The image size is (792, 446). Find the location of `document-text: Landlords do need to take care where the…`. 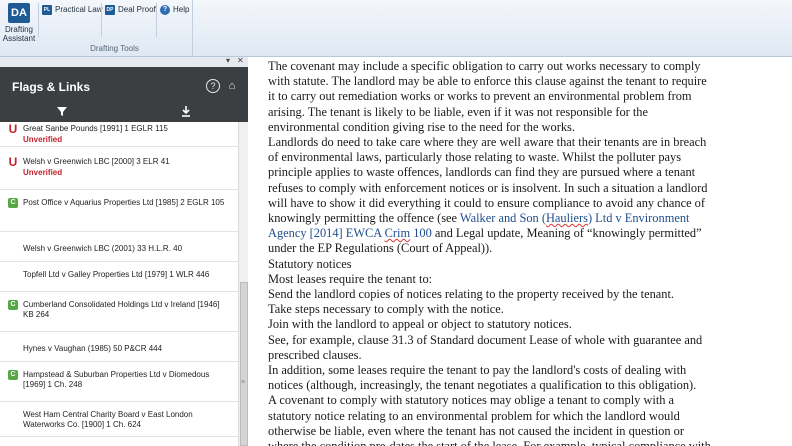

document-text: Landlords do need to take care where the… is located at coordinates (487, 142).